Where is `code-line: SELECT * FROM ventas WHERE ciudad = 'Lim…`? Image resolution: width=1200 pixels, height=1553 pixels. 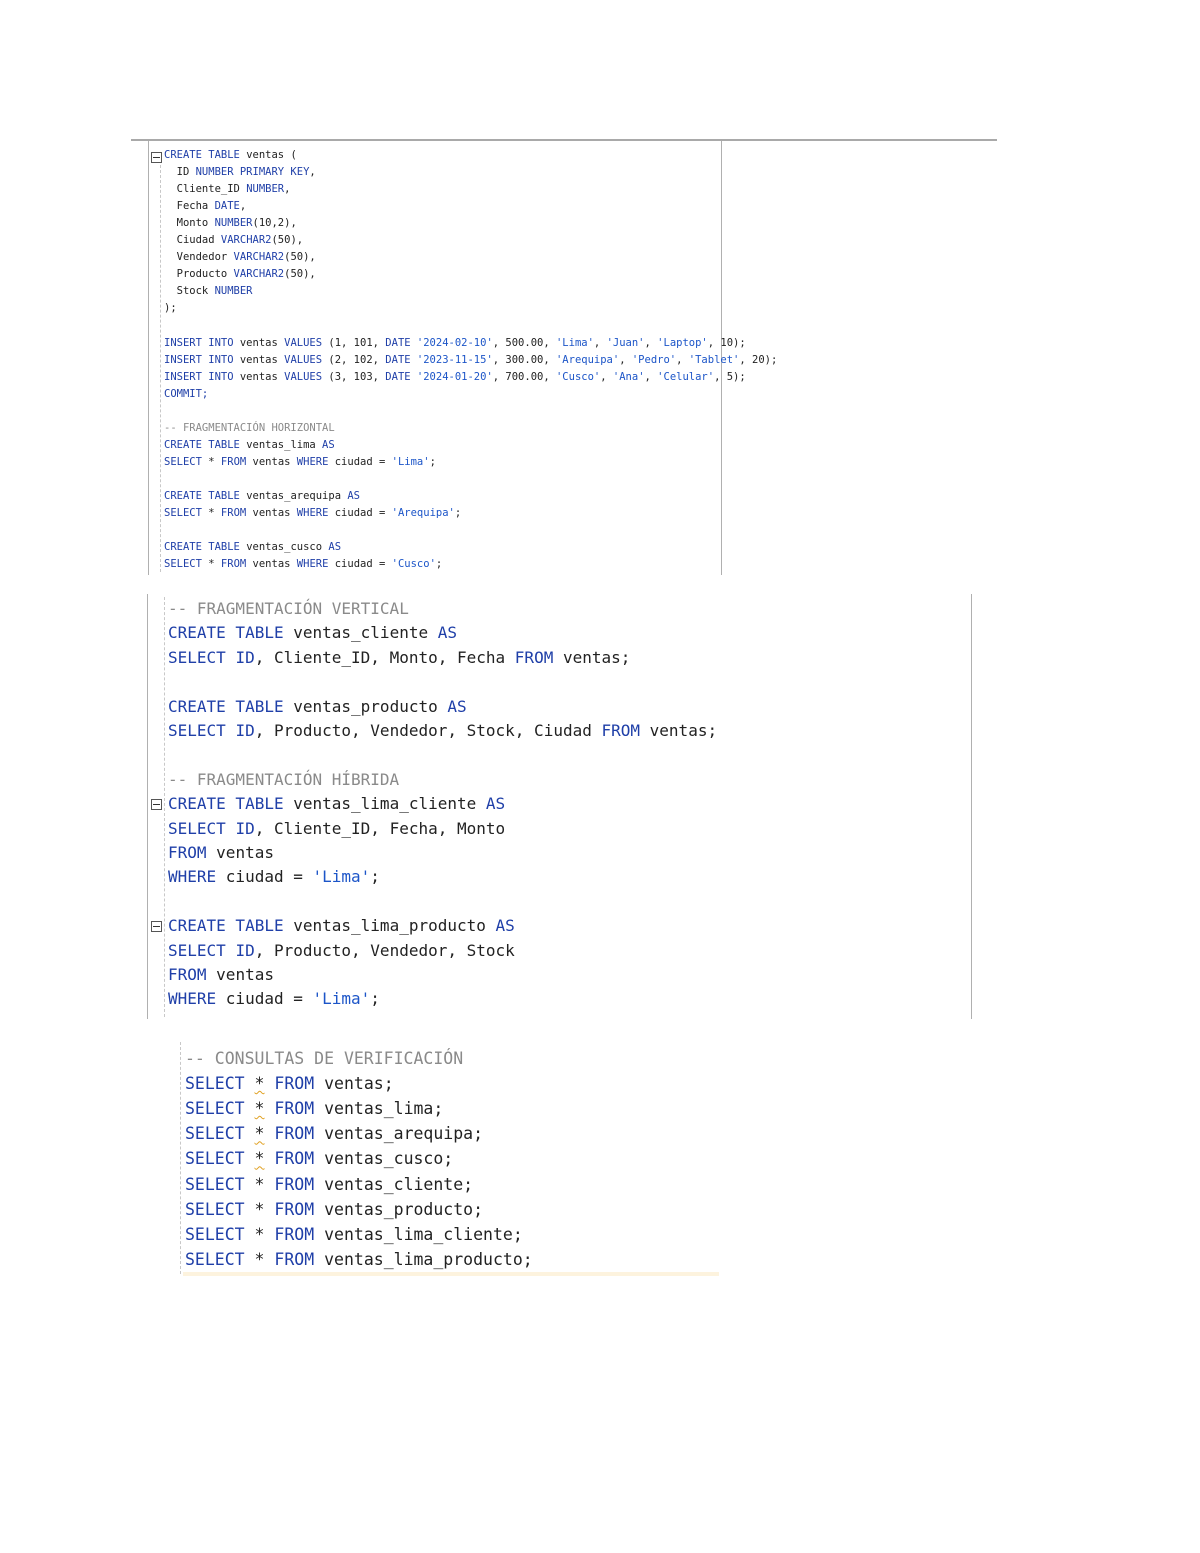
code-line: SELECT * FROM ventas WHERE ciudad = 'Lim… is located at coordinates (300, 462).